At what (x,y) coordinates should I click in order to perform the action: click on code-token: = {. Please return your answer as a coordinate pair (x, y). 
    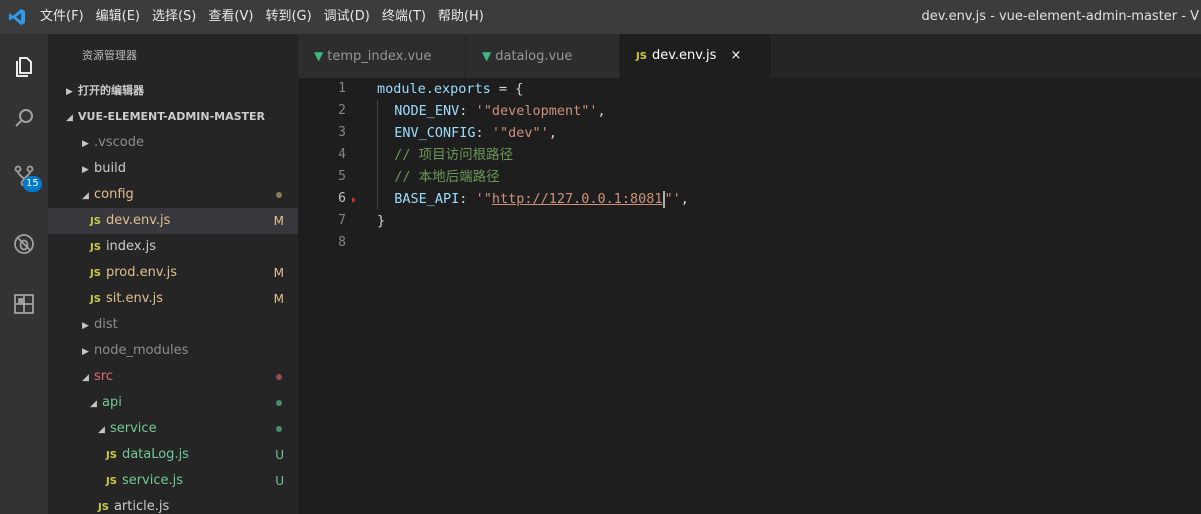
    Looking at the image, I should click on (507, 89).